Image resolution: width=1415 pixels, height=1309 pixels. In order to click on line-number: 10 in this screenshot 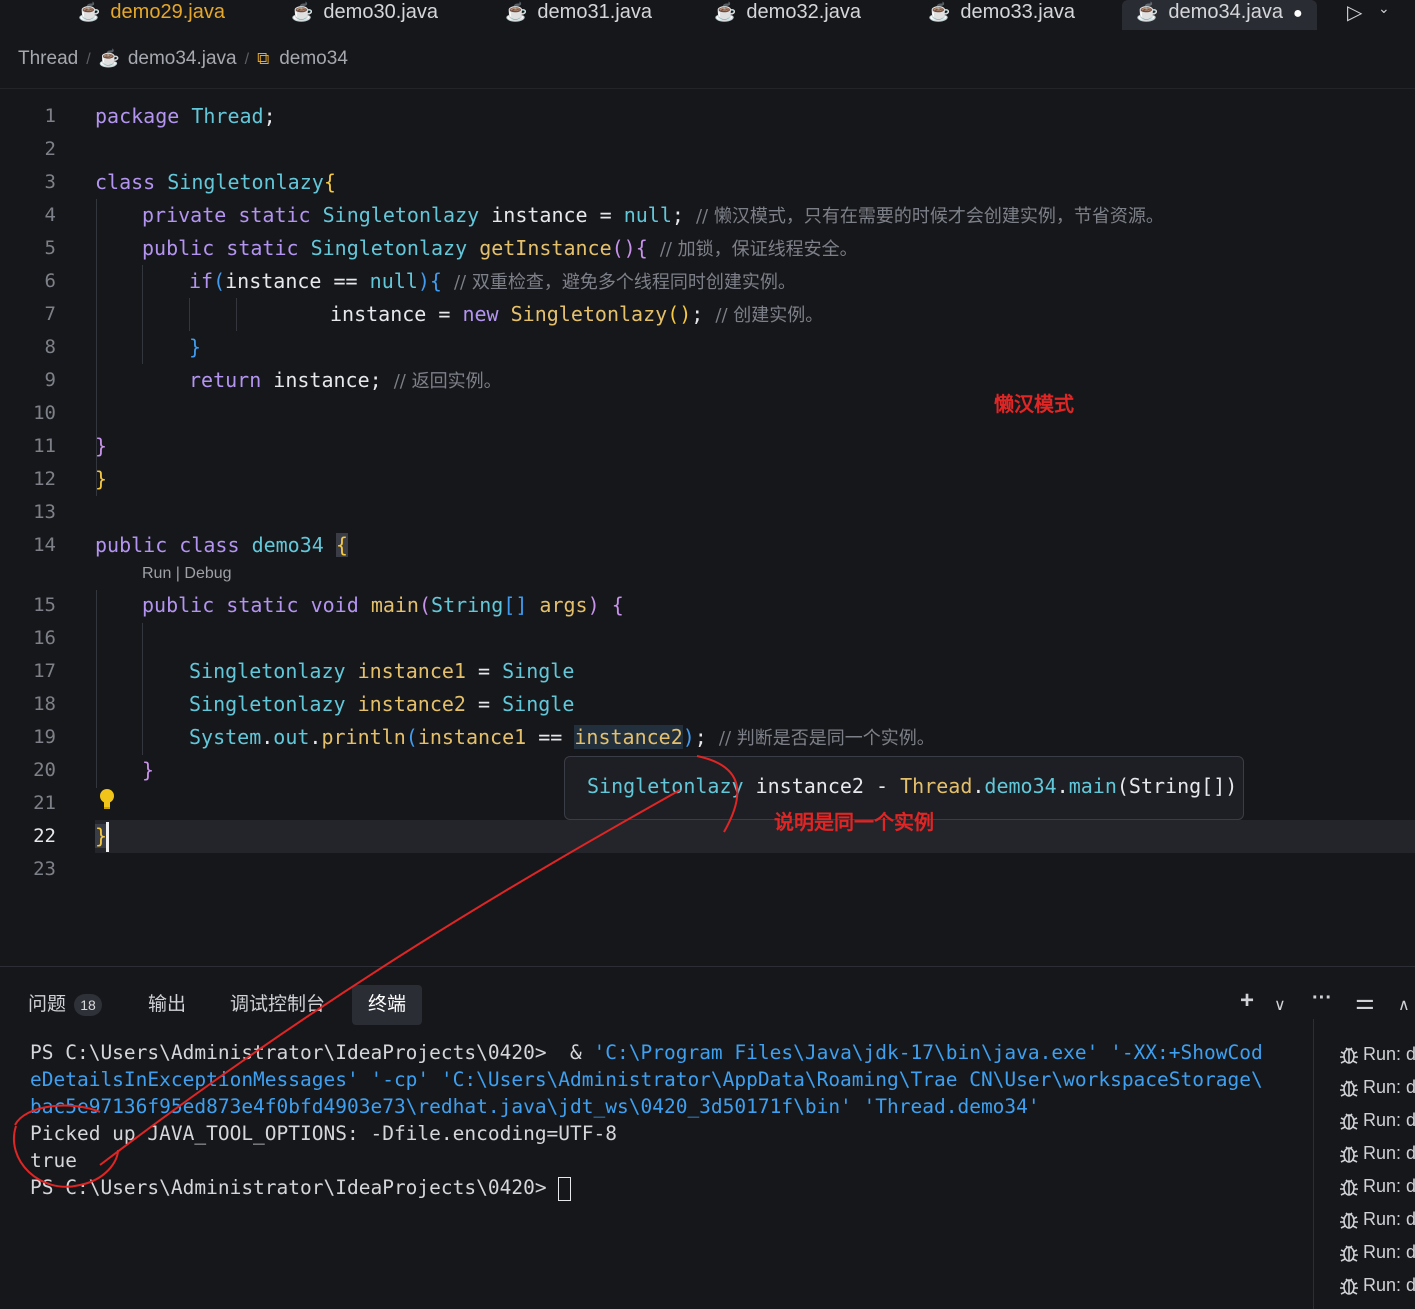, I will do `click(44, 413)`.